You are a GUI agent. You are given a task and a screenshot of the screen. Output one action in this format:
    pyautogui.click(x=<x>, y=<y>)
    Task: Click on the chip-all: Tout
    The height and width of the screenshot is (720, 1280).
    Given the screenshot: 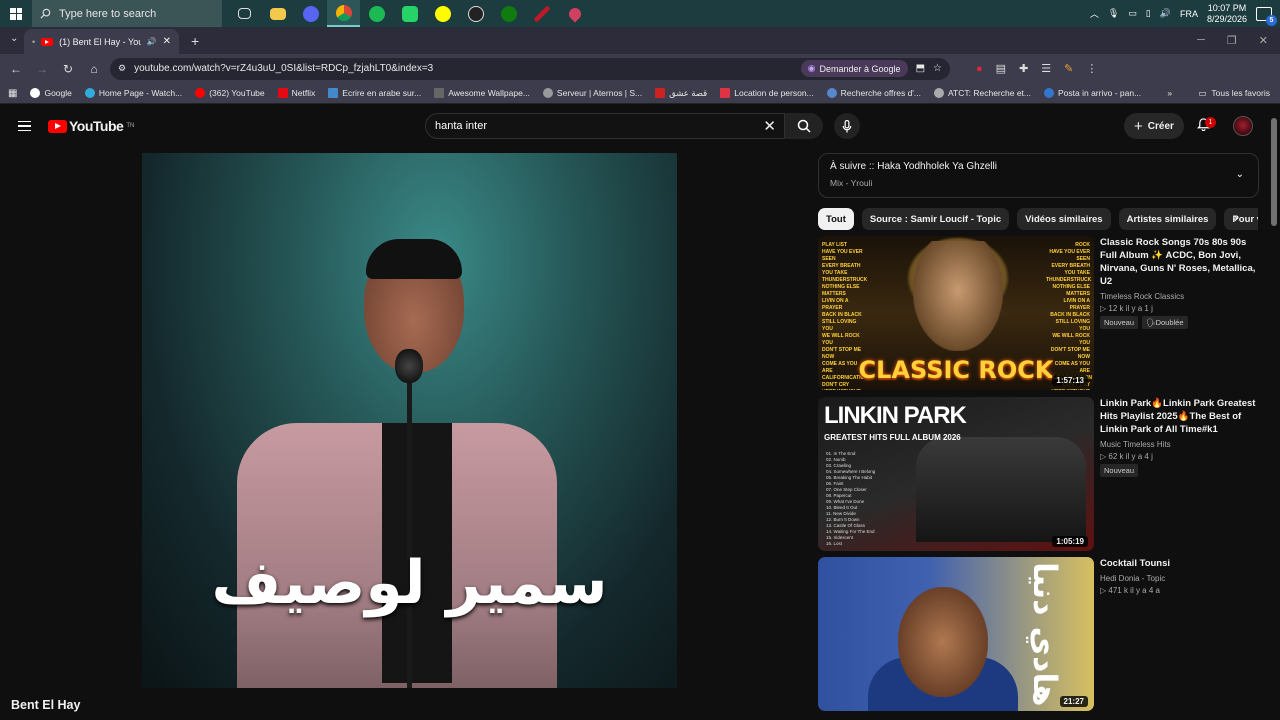 What is the action you would take?
    pyautogui.click(x=836, y=219)
    